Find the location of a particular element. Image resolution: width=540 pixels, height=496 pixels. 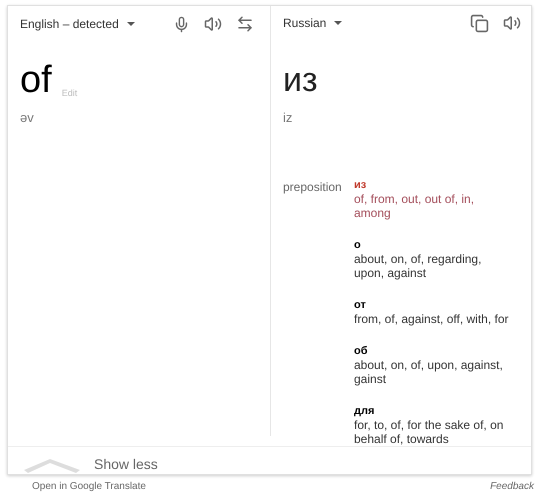

translation-word: о is located at coordinates (357, 245).